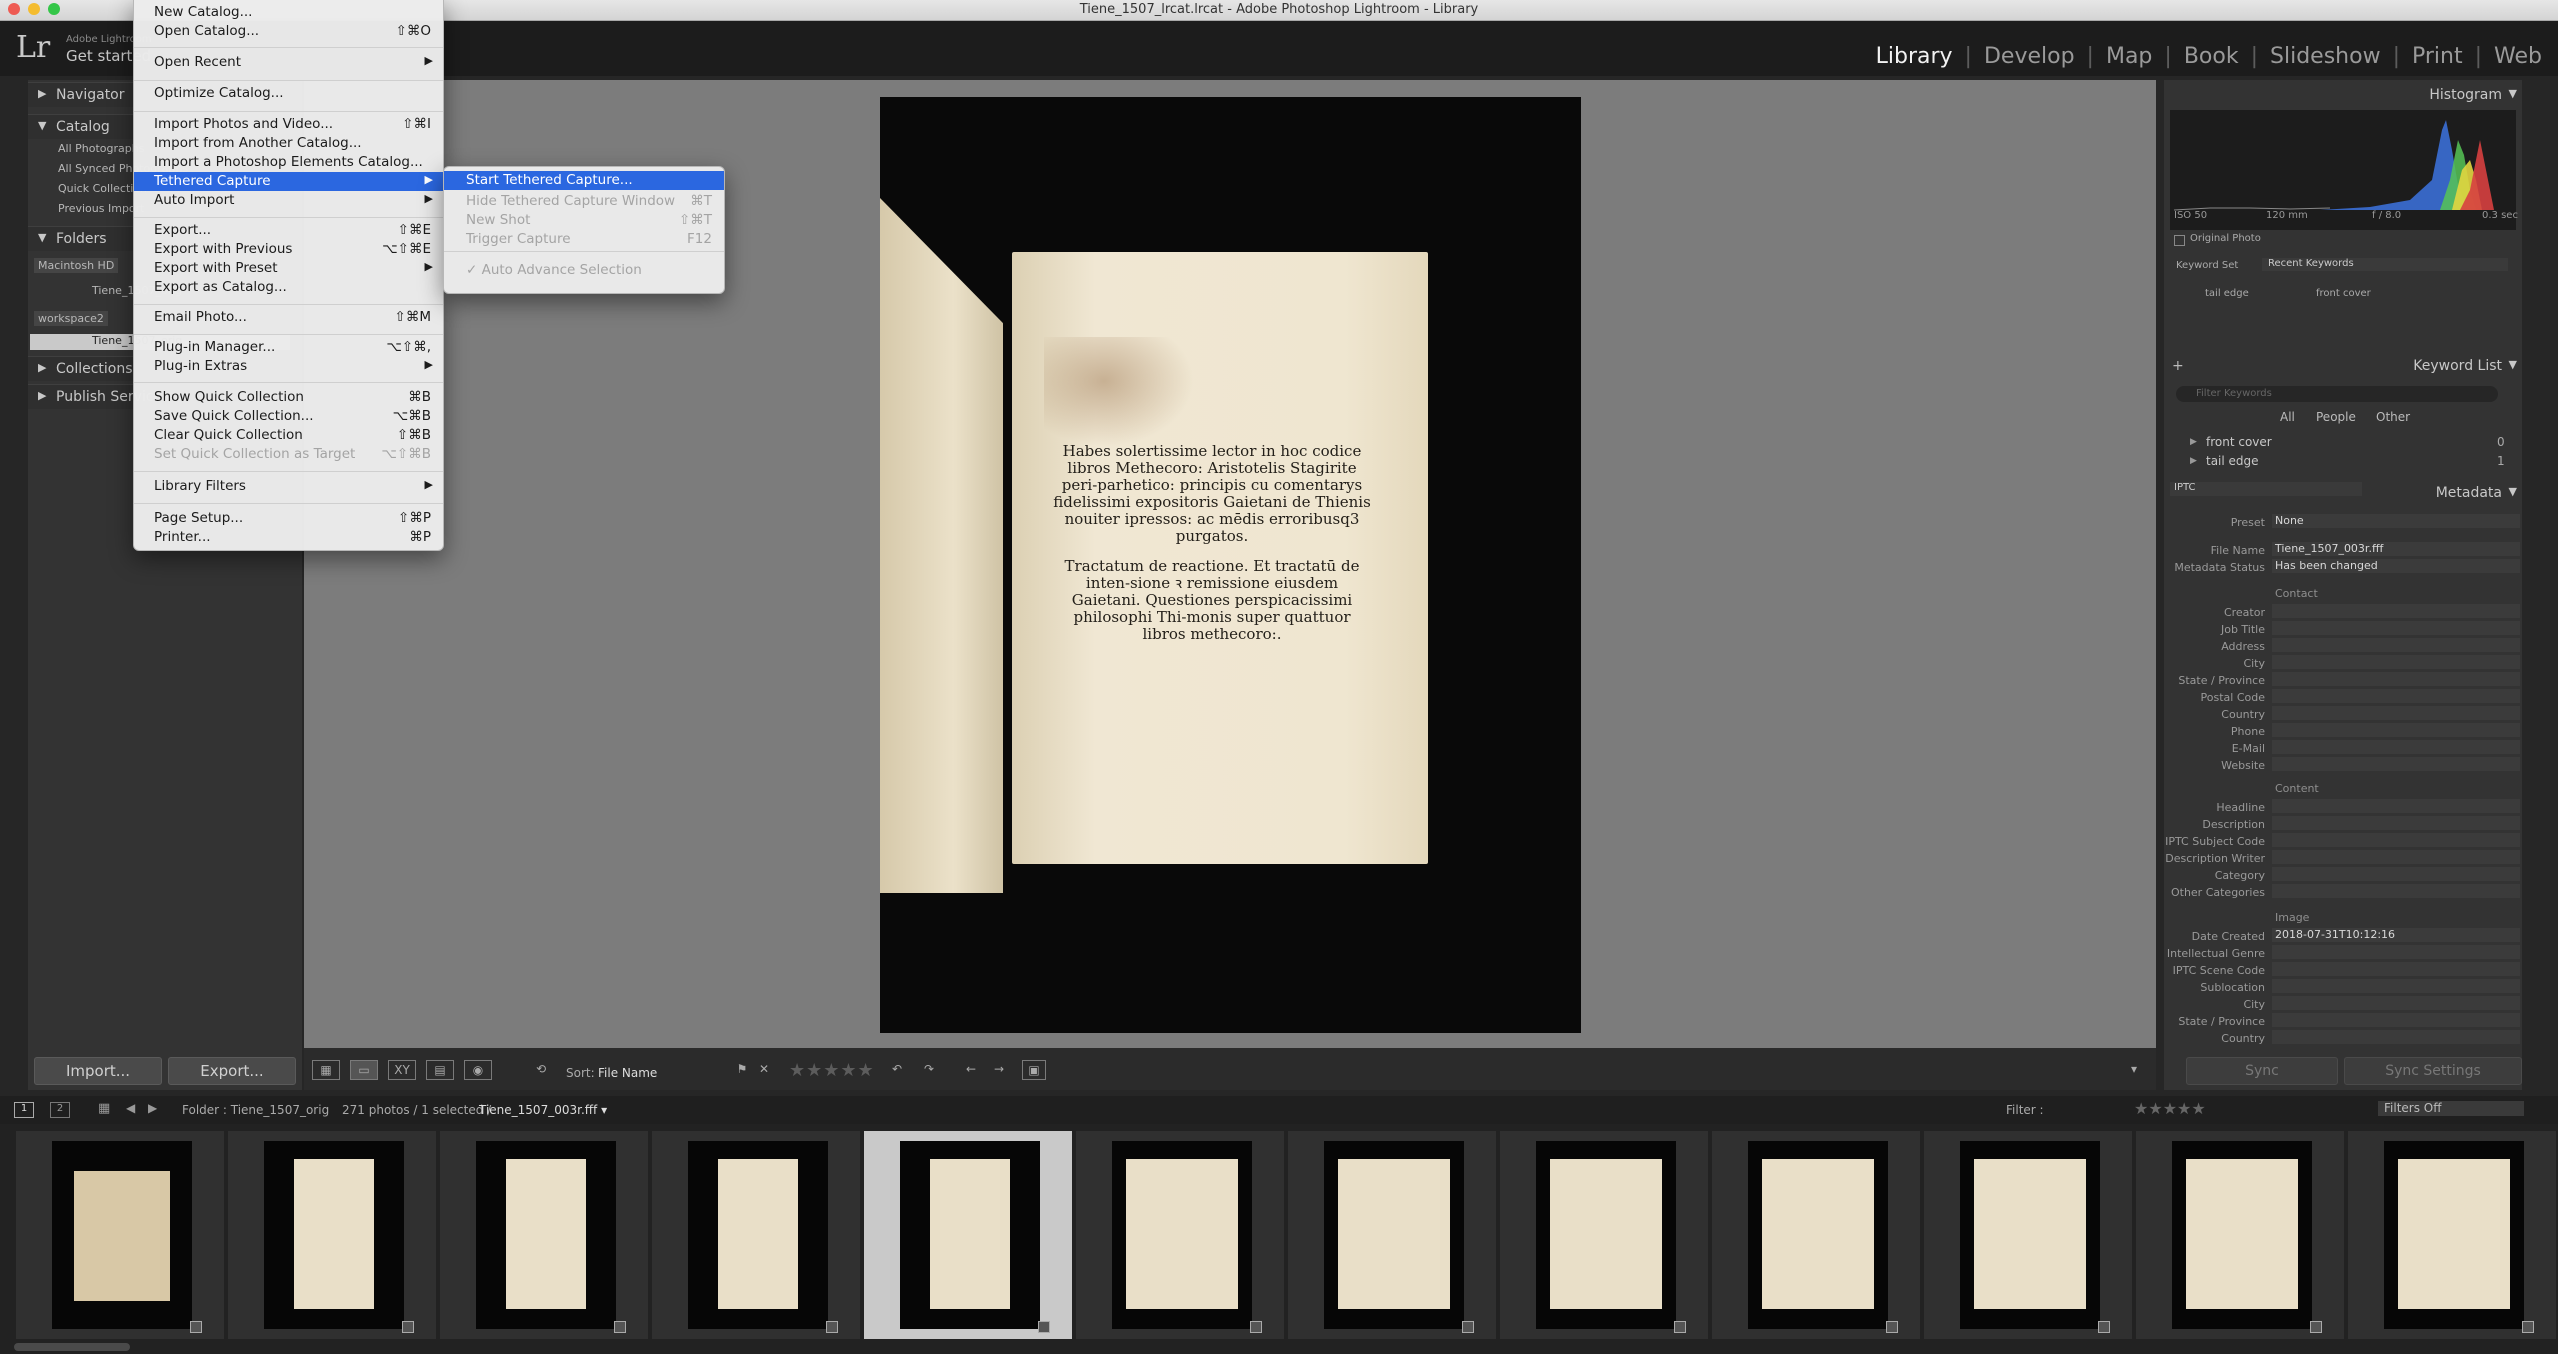 This screenshot has width=2558, height=1354. What do you see at coordinates (72, 1347) in the screenshot?
I see `filmstrip-scrollbar` at bounding box center [72, 1347].